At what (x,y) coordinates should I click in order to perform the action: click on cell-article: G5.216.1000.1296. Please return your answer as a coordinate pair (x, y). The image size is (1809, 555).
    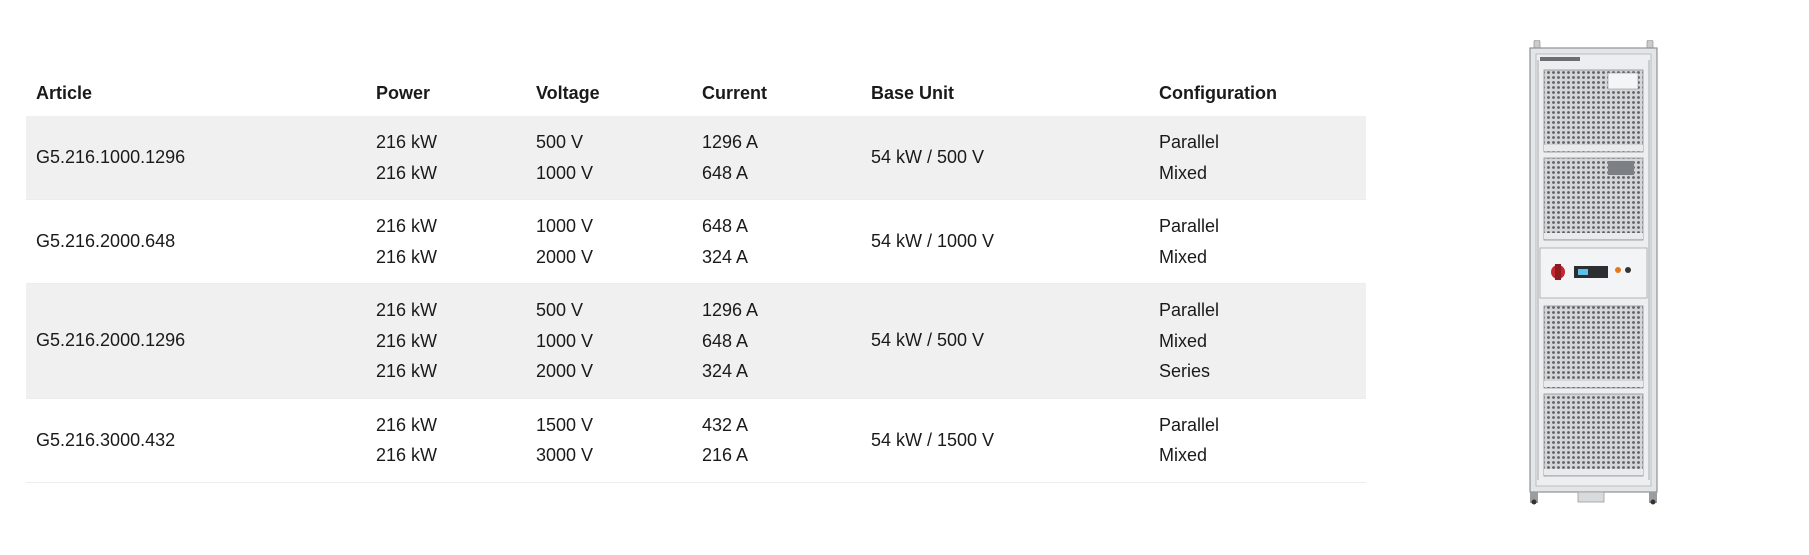
    Looking at the image, I should click on (196, 158).